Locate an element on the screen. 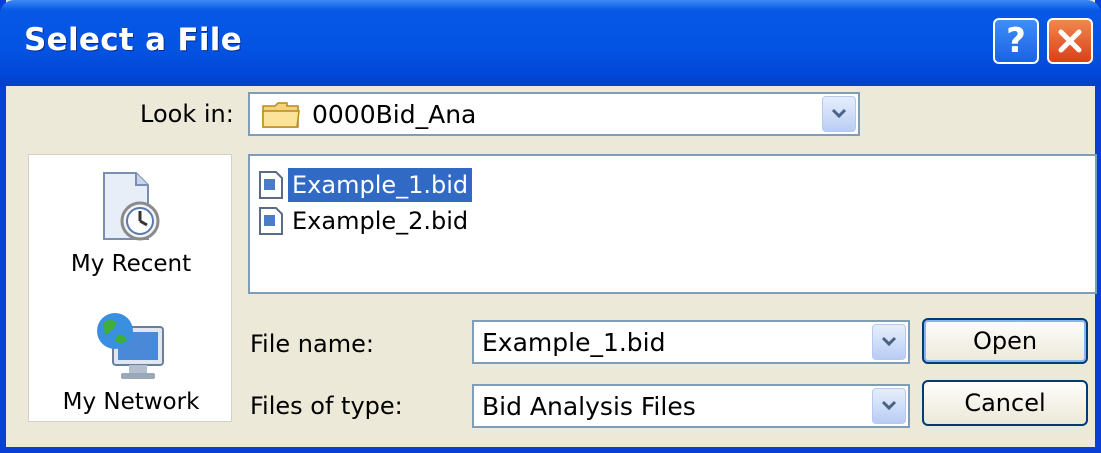 The image size is (1101, 453). file-item: Example_1.bid is located at coordinates (366, 185).